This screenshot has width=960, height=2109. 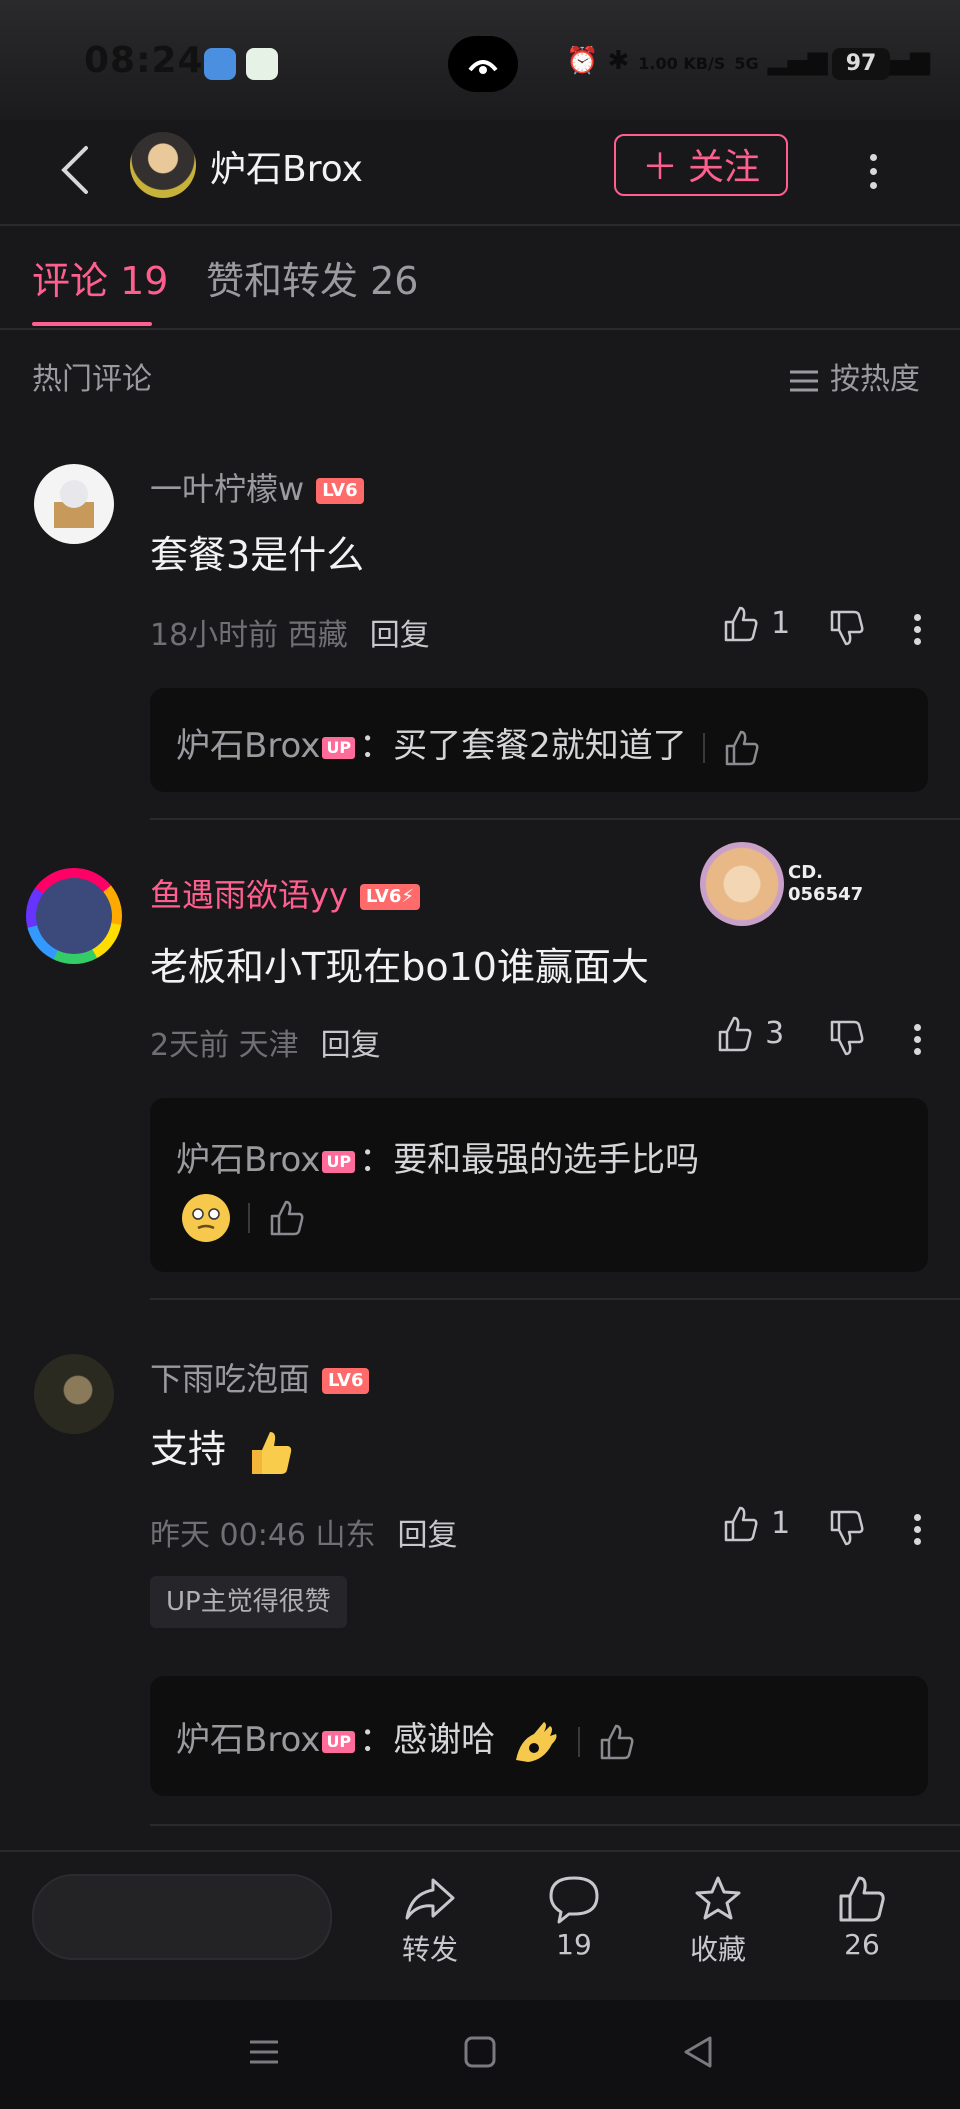 What do you see at coordinates (826, 883) in the screenshot?
I see `fan-medal-number: CD. 056547` at bounding box center [826, 883].